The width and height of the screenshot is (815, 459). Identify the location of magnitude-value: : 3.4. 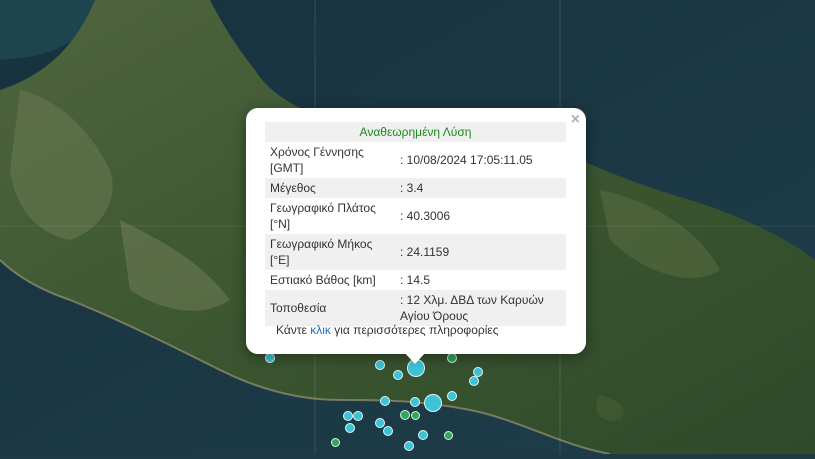
(480, 188).